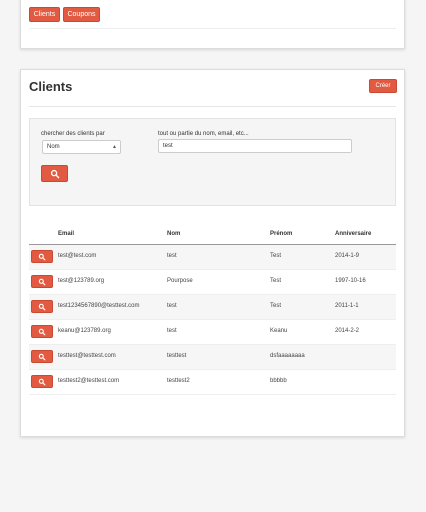 Image resolution: width=426 pixels, height=512 pixels. Describe the element at coordinates (87, 356) in the screenshot. I see `cell-email: testtest@testtest.com` at that location.